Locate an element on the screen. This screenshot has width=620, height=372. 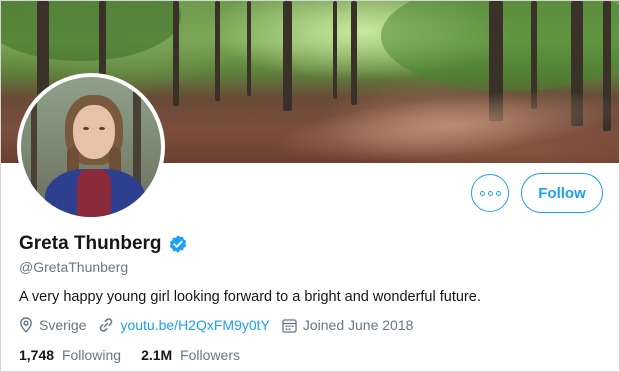
website-item: youtu.be/H2QxFM9y0tY is located at coordinates (184, 325).